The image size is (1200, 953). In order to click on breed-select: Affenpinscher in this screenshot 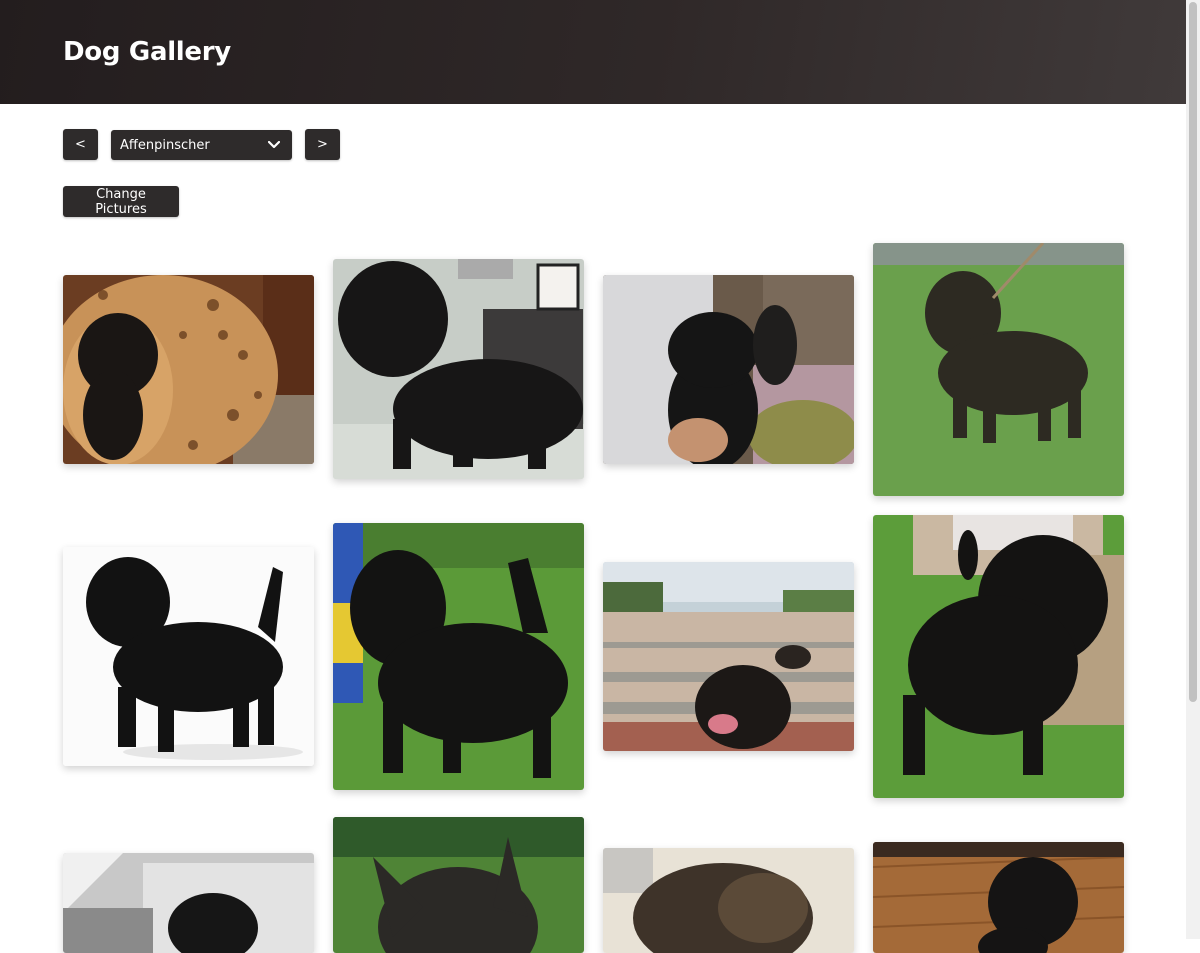, I will do `click(201, 145)`.